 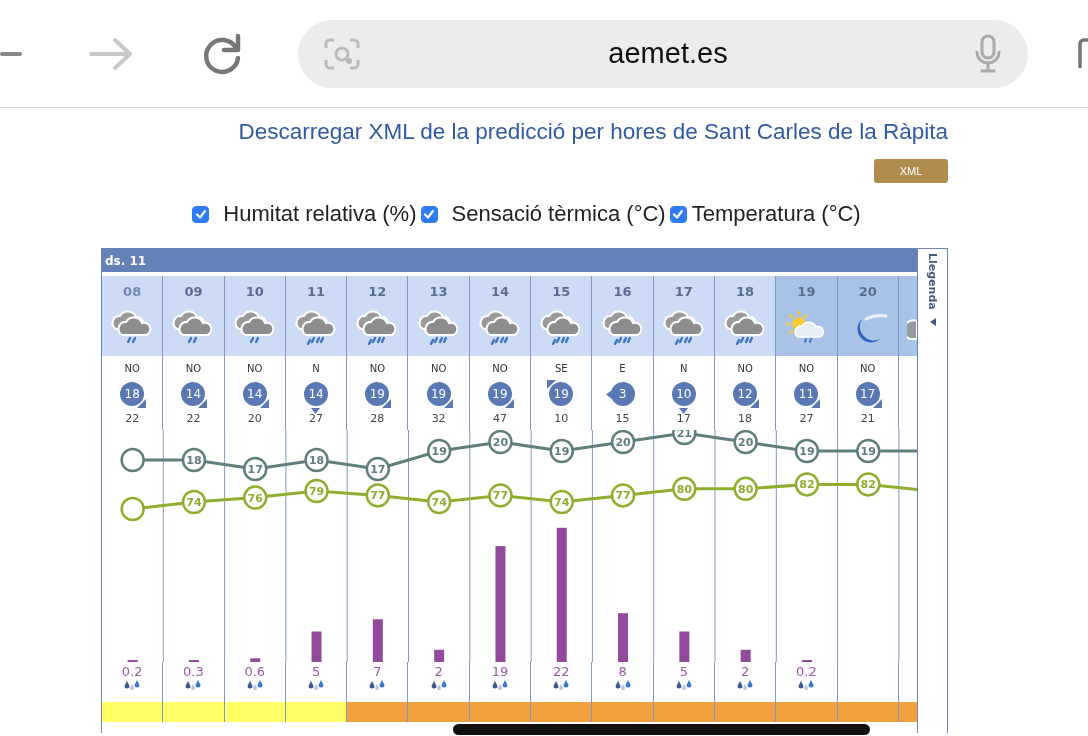 I want to click on precipitation-value: 0.2, so click(x=132, y=671).